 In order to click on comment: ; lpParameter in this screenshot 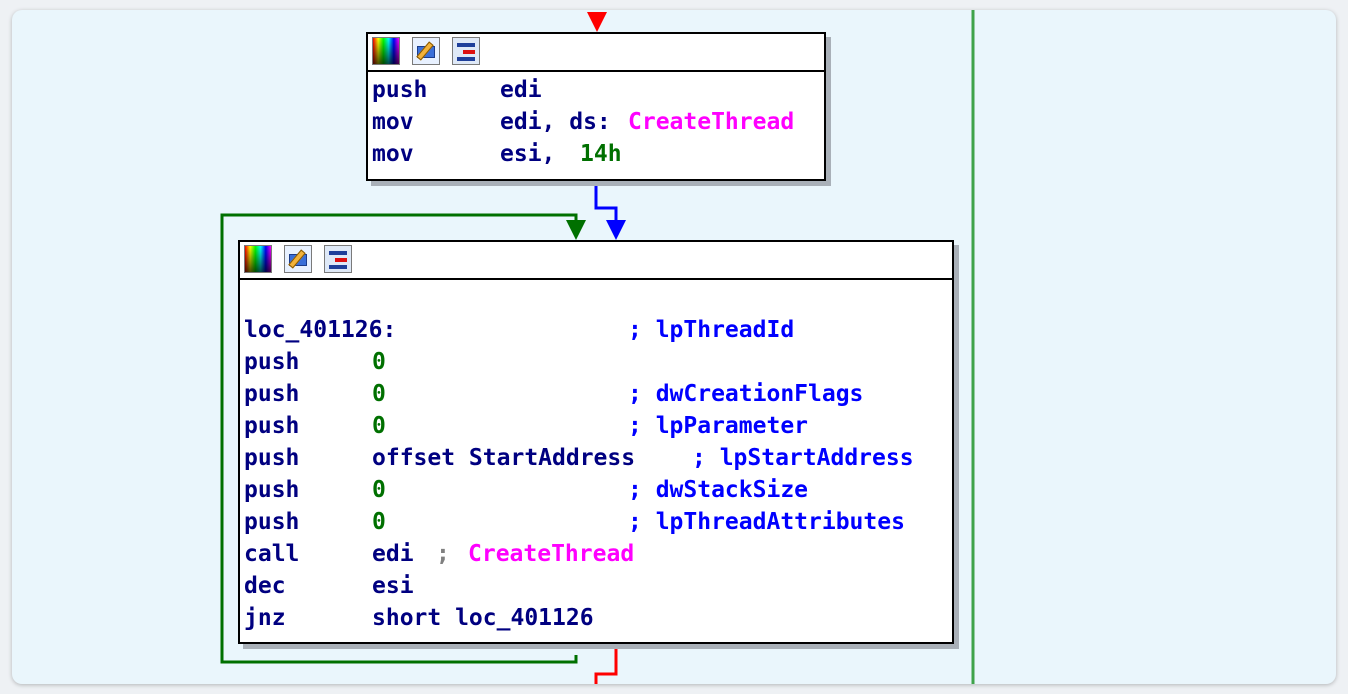, I will do `click(718, 426)`.